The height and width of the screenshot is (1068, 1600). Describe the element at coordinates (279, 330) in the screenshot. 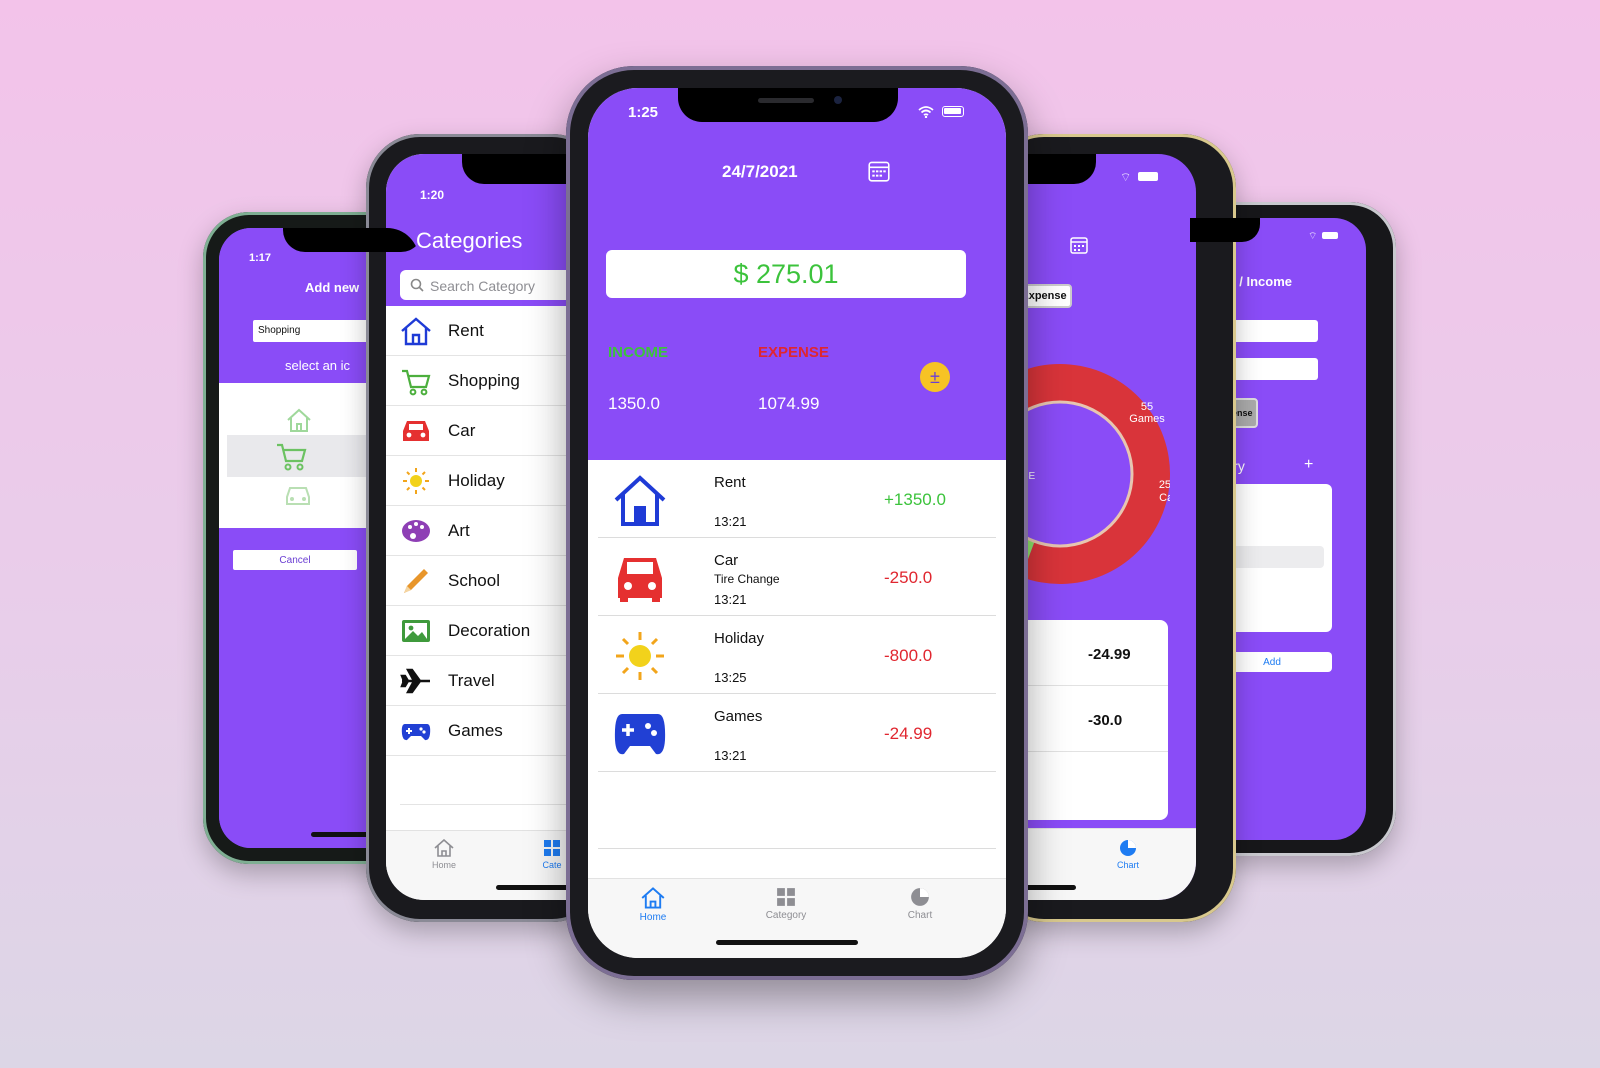

I see `name-field-value: Shopping` at that location.